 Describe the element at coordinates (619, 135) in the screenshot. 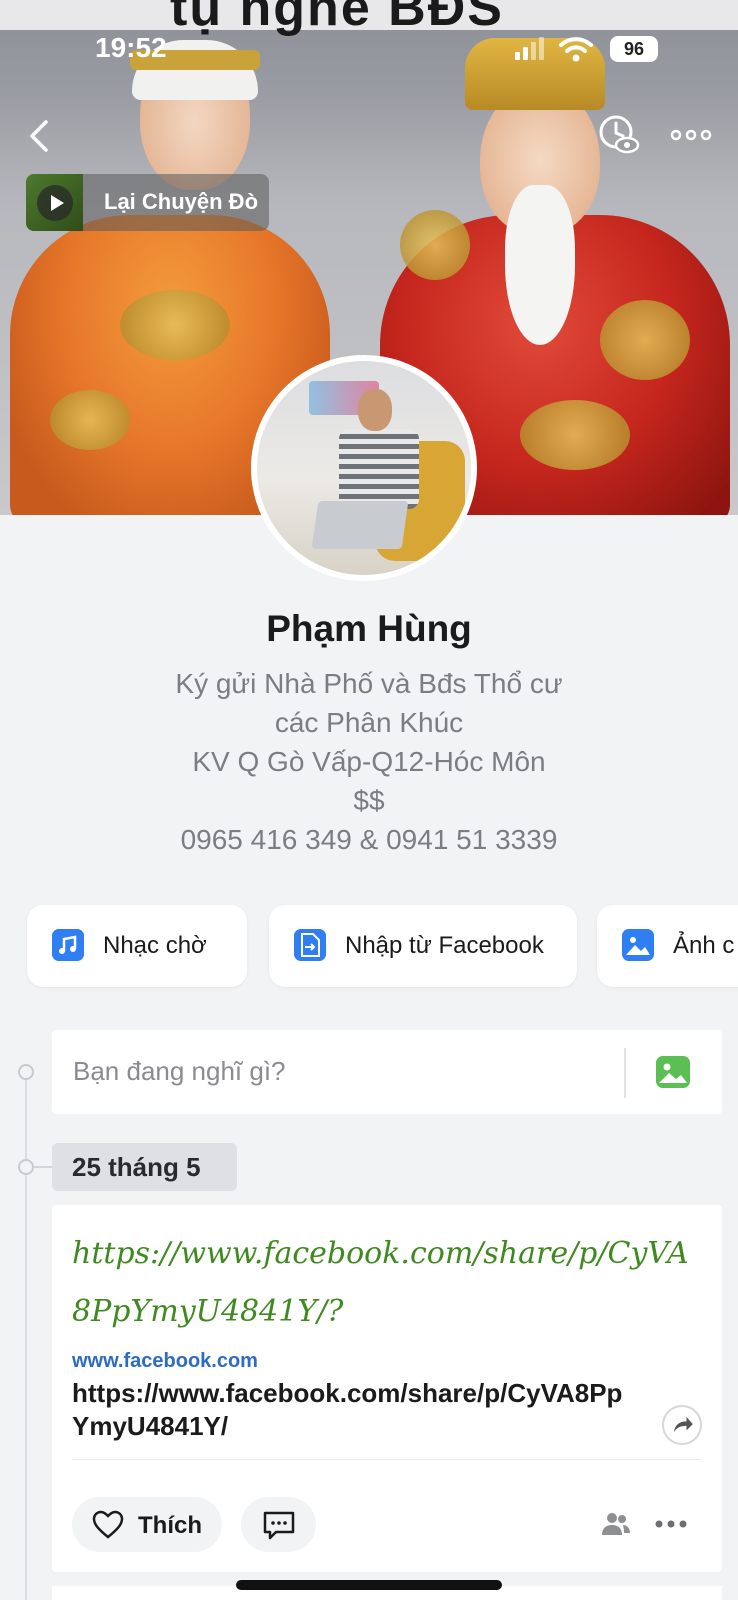

I see `view-as-icon` at that location.